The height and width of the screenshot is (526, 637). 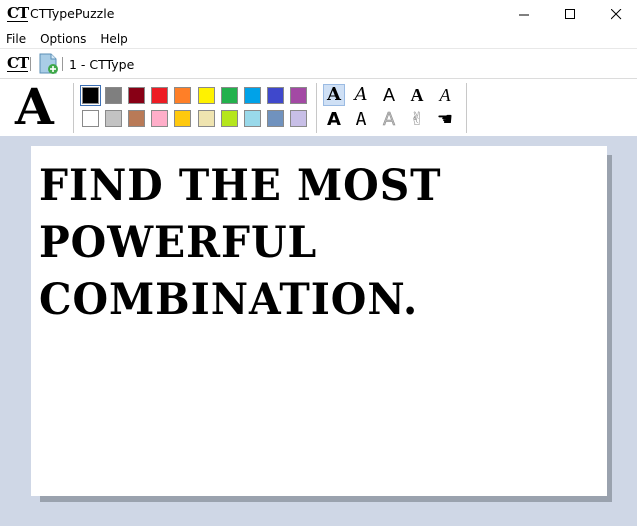 I want to click on maximize-icon, so click(x=569, y=13).